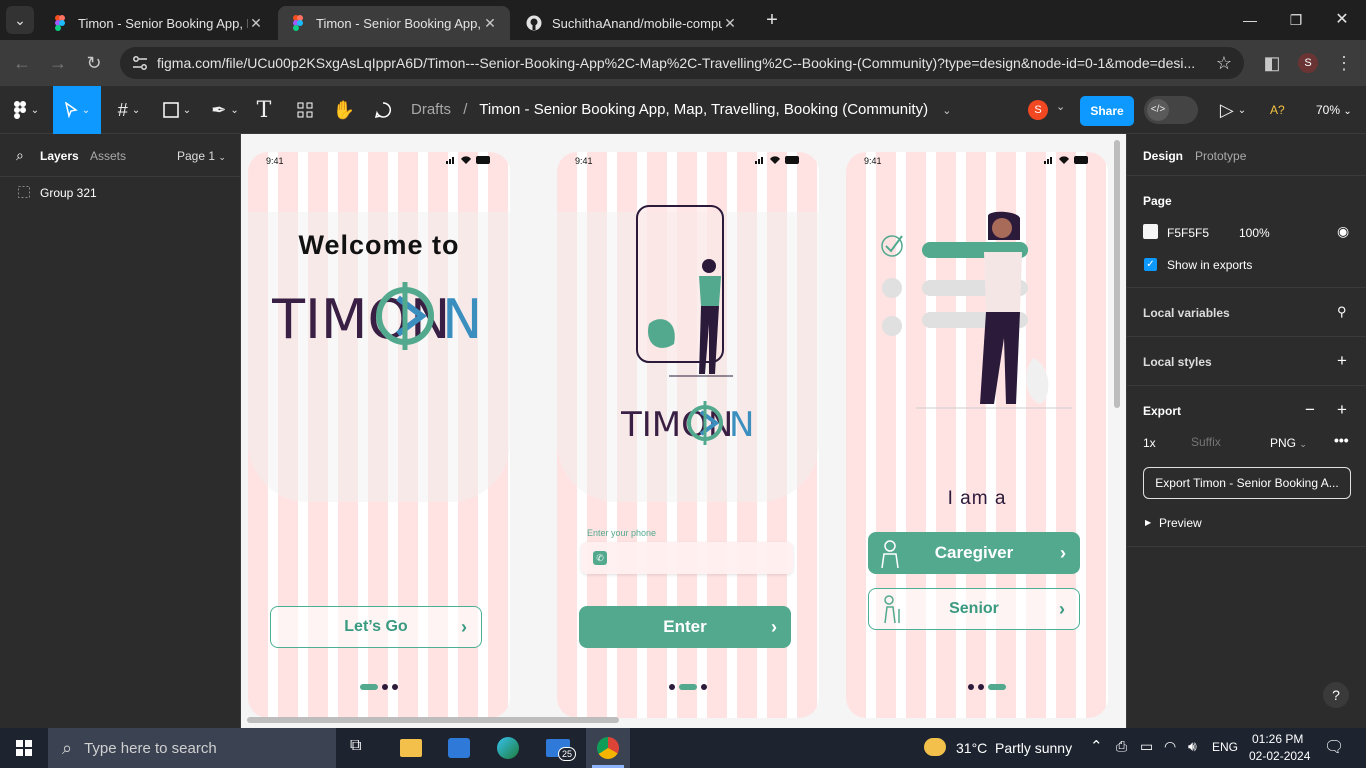  I want to click on menu-kebab-icon: ⋮, so click(1344, 64).